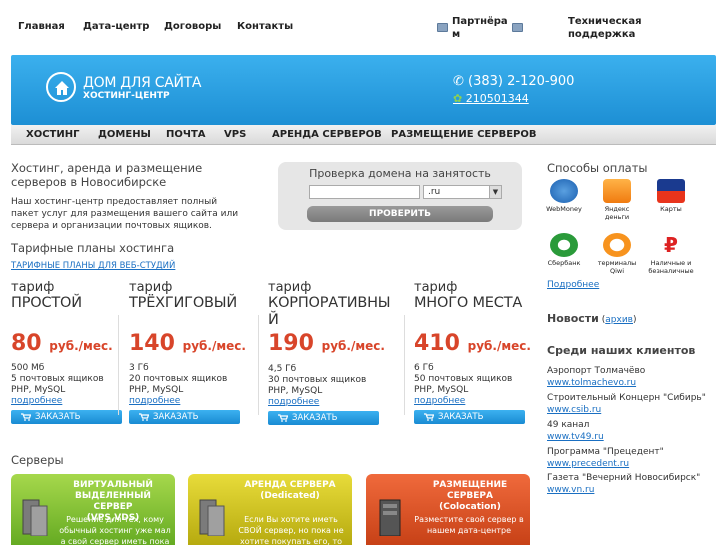  What do you see at coordinates (591, 383) in the screenshot?
I see `client-link: www.tolmachevo.ru` at bounding box center [591, 383].